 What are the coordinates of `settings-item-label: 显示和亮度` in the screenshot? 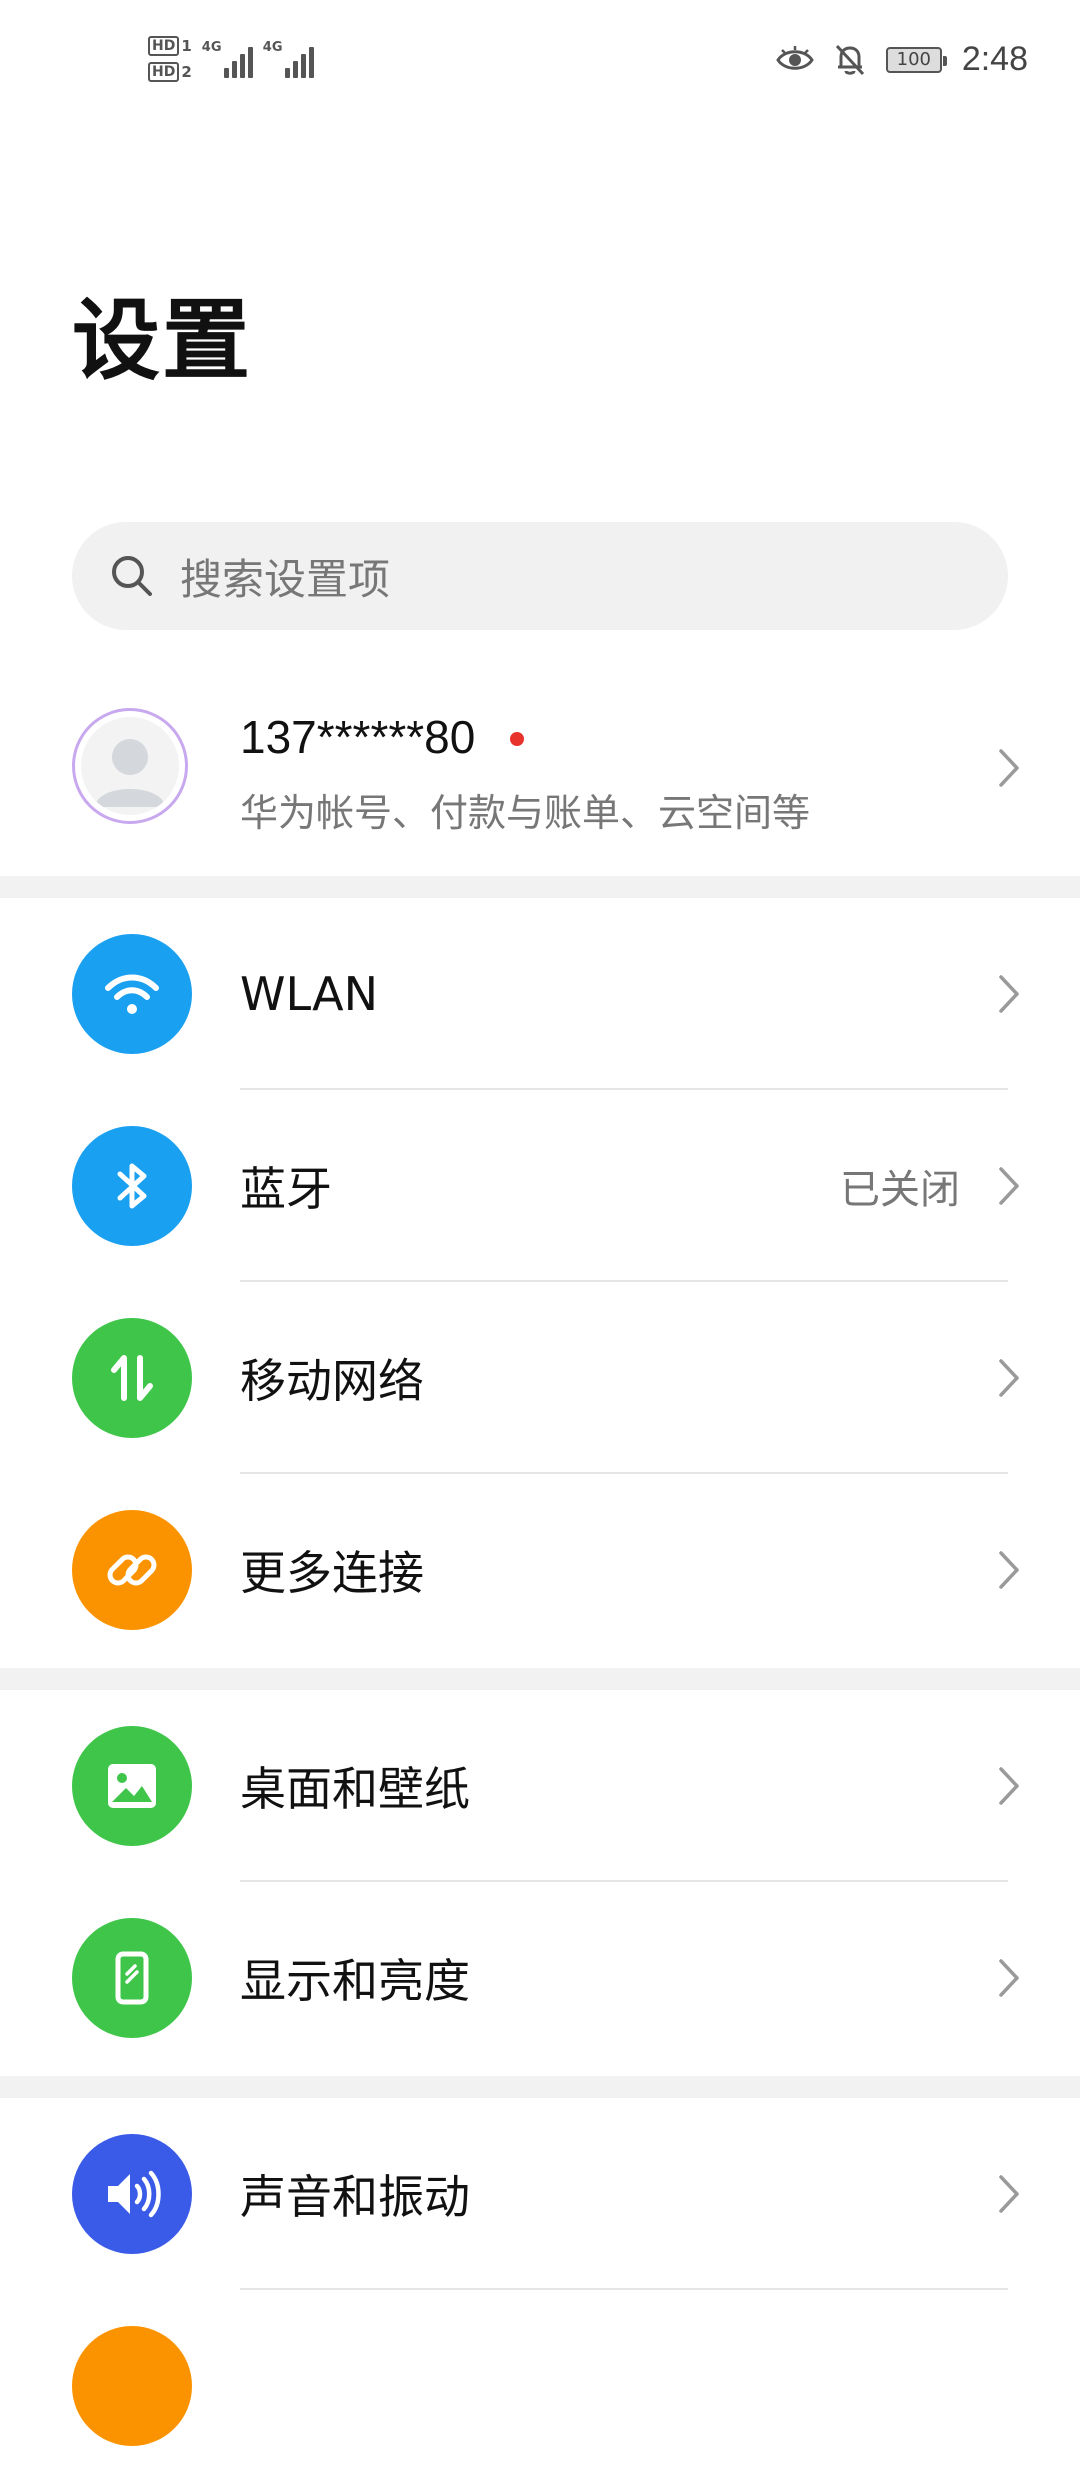 It's located at (355, 1981).